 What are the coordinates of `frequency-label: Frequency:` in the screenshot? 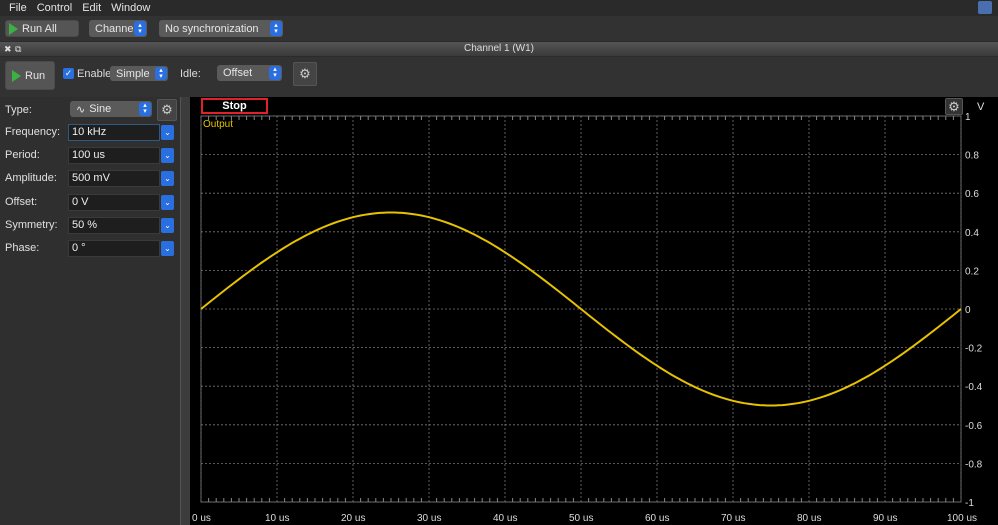 It's located at (33, 132).